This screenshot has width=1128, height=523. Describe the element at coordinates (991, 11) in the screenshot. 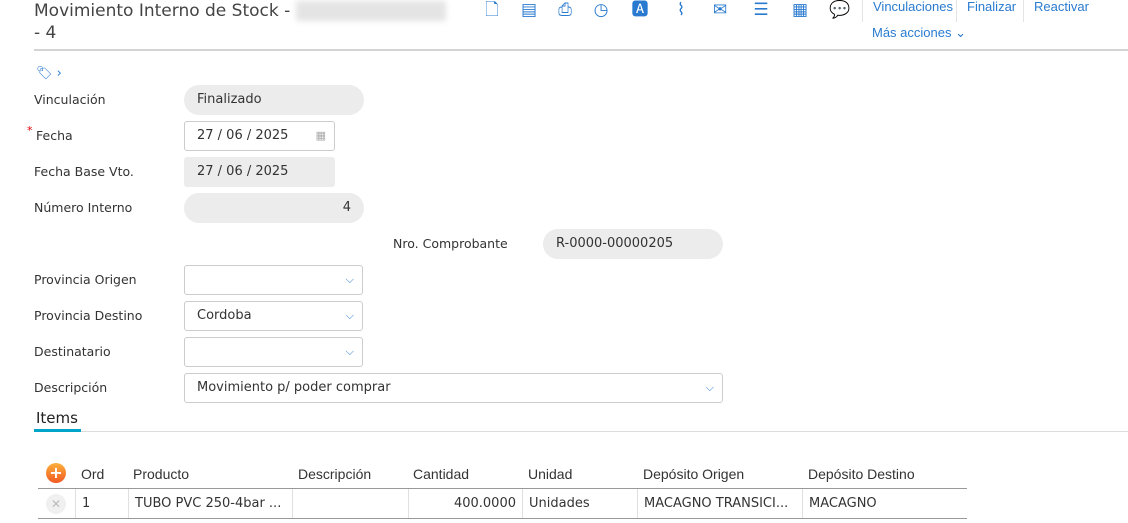

I see `finalizar-button: Finalizar` at that location.